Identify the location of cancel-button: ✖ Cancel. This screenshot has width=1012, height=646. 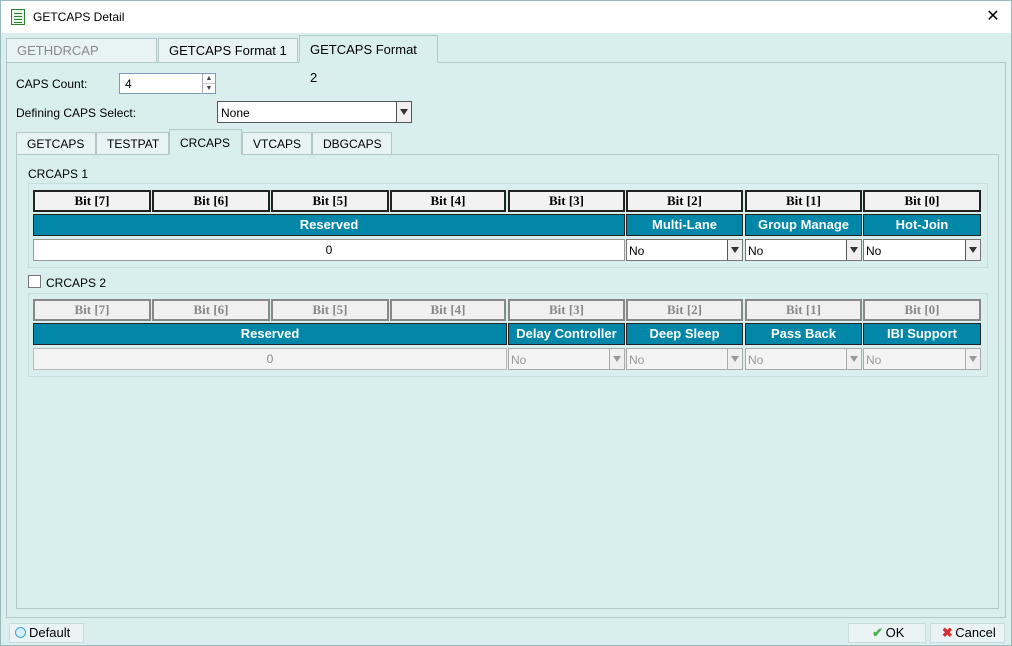
(967, 633).